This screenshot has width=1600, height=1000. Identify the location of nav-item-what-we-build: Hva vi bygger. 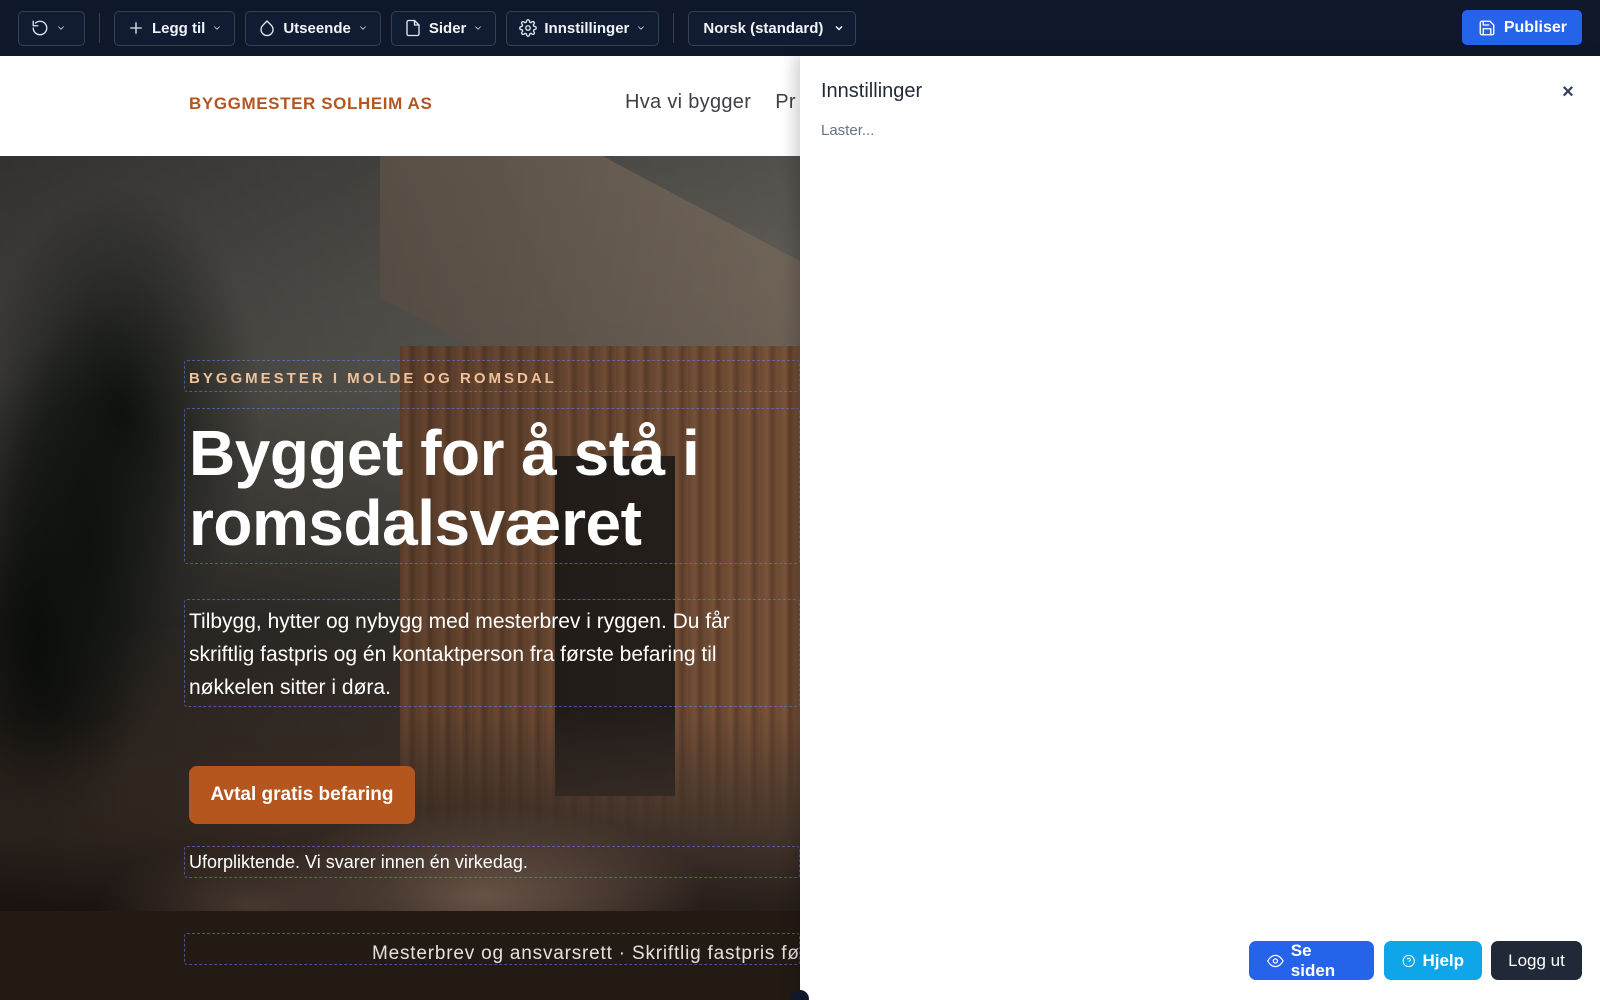
(688, 102).